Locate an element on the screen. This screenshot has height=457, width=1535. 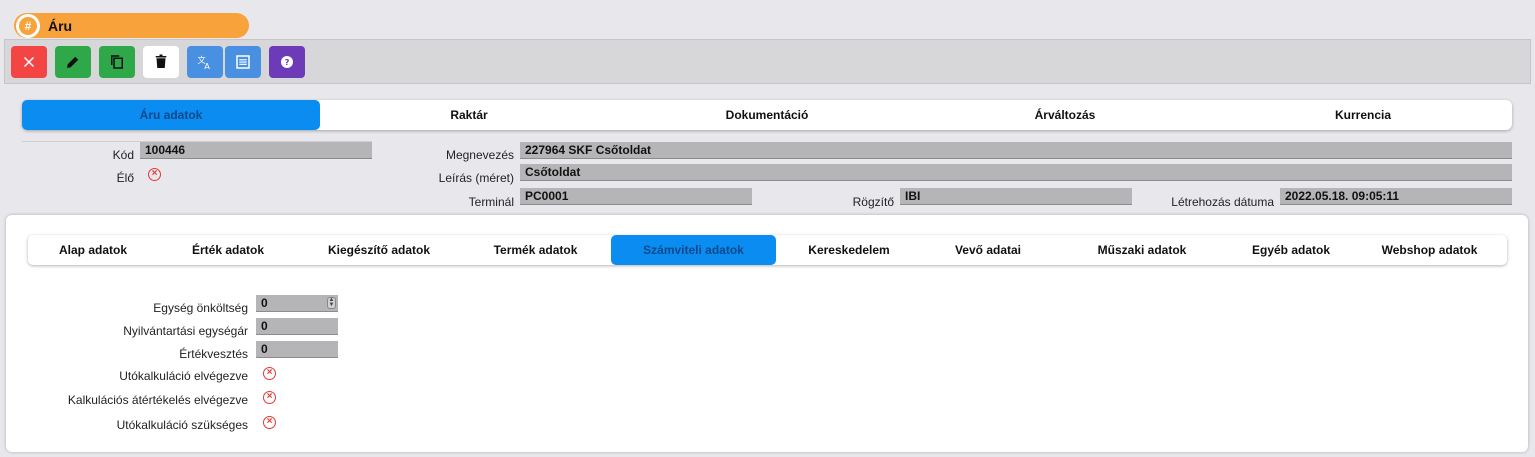
edit-button is located at coordinates (73, 61).